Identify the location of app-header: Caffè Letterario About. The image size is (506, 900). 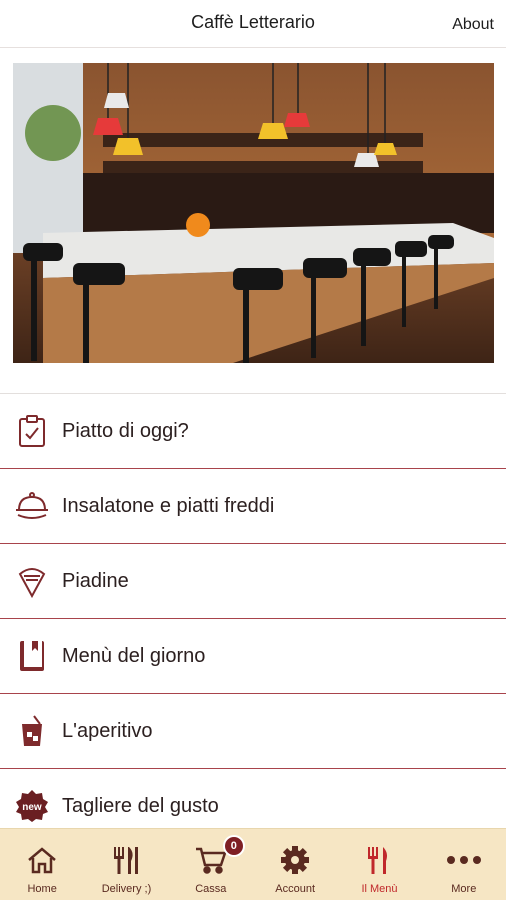
(253, 24).